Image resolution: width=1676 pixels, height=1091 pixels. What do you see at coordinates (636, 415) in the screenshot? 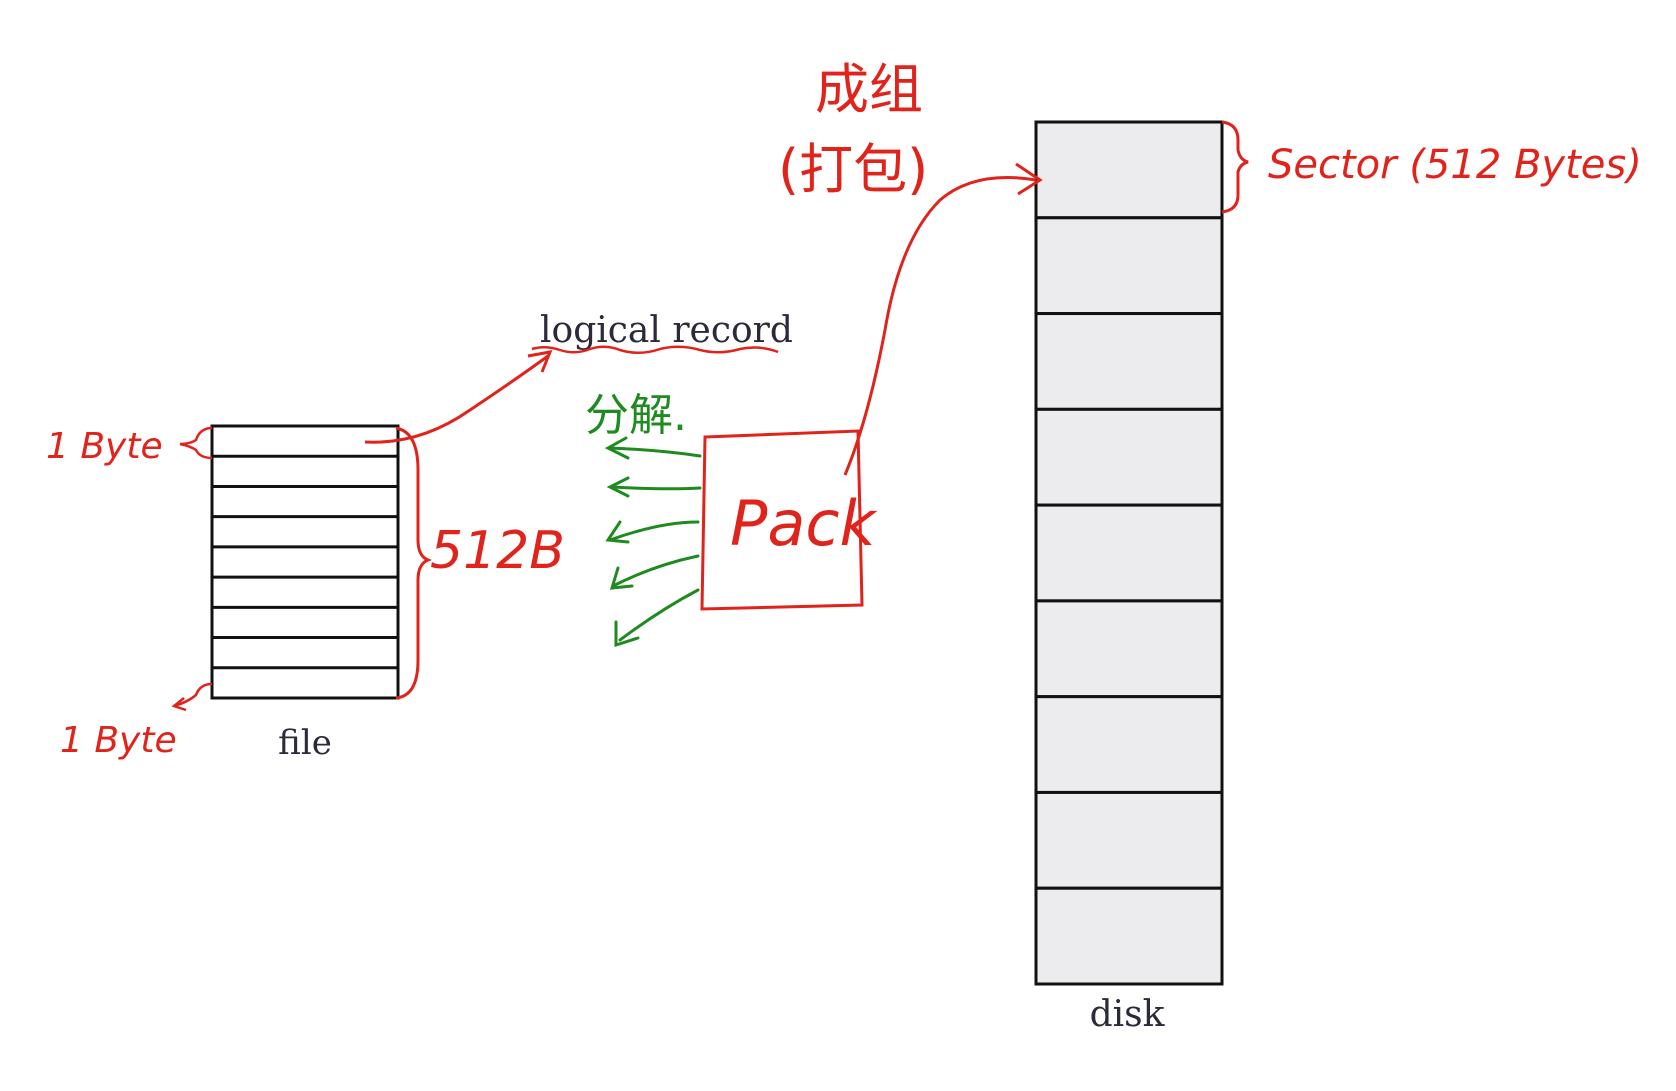
I see `split-label: 分解.` at bounding box center [636, 415].